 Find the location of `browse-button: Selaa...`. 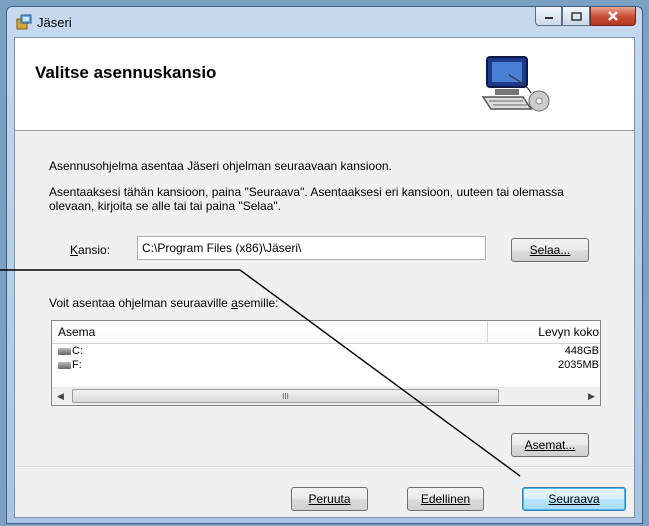

browse-button: Selaa... is located at coordinates (550, 250).